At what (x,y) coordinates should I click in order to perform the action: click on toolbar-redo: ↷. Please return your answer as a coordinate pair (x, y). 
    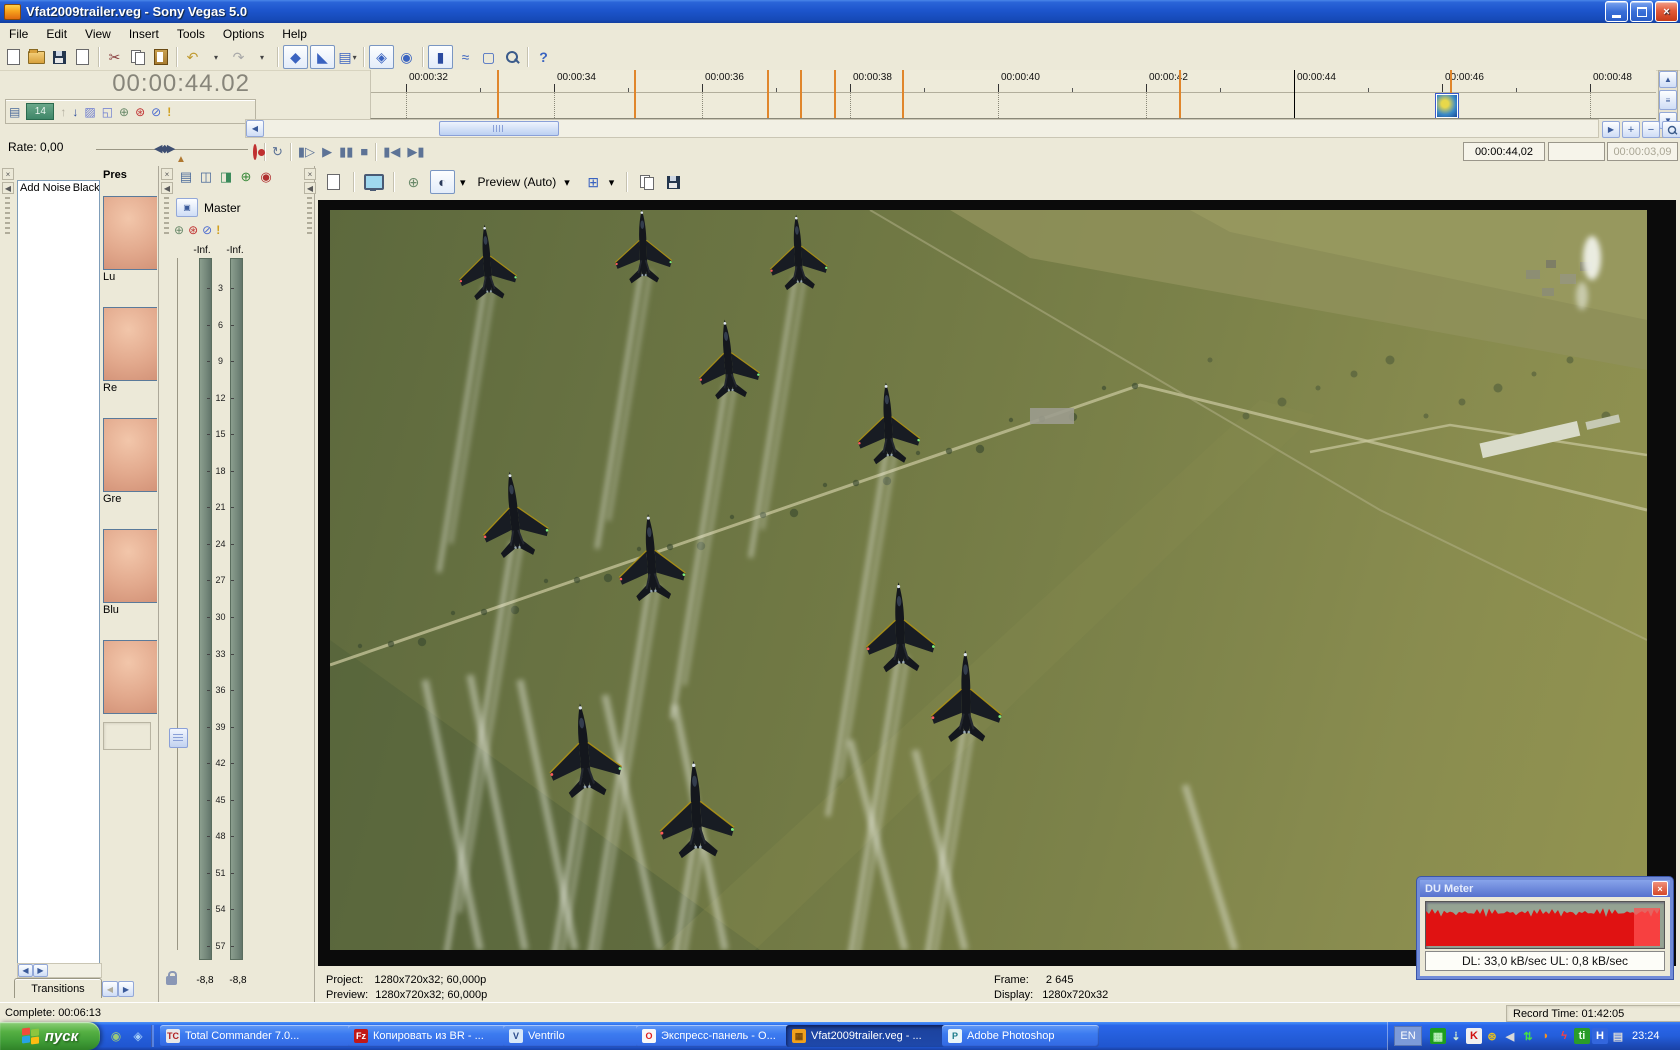
    Looking at the image, I should click on (238, 57).